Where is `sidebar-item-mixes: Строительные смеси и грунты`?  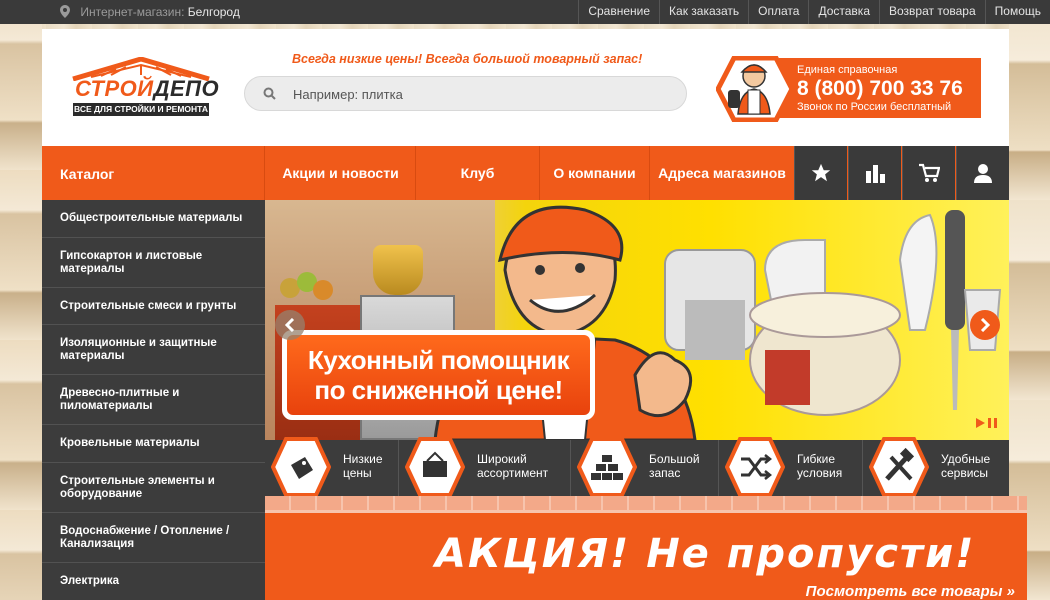 sidebar-item-mixes: Строительные смеси и грунты is located at coordinates (153, 306).